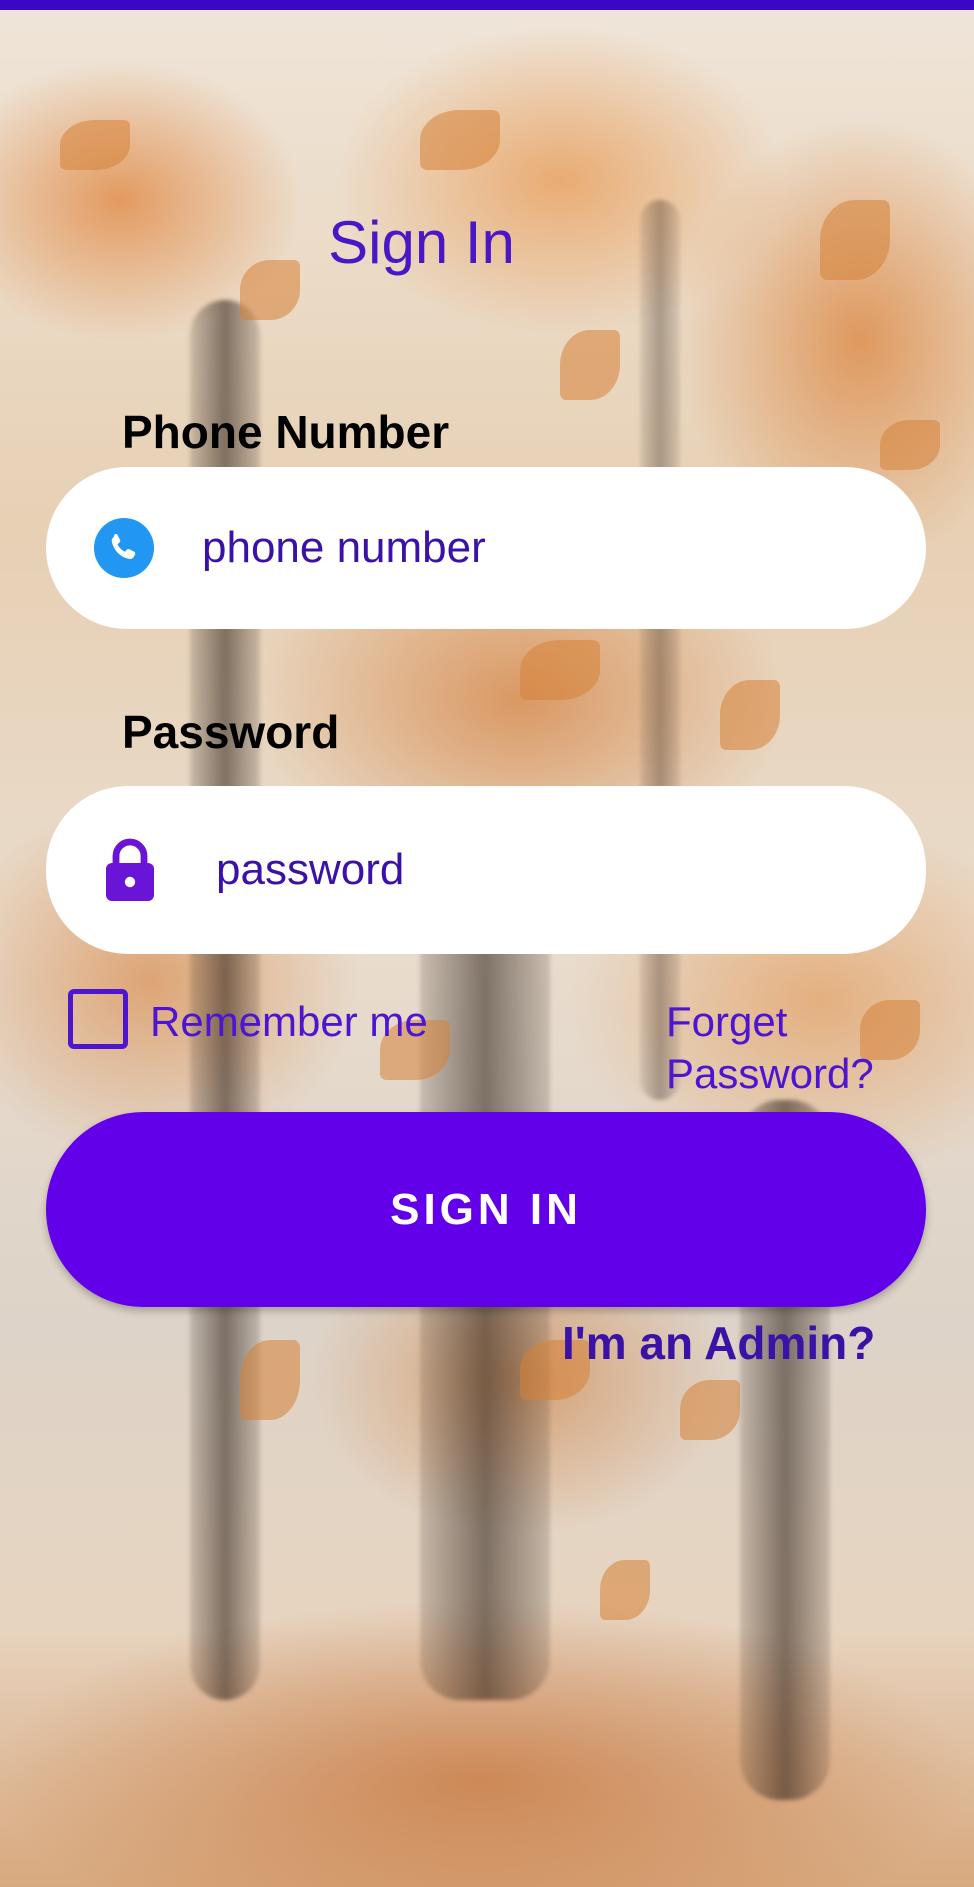  What do you see at coordinates (770, 1073) in the screenshot?
I see `forgot-password-line2: Password?` at bounding box center [770, 1073].